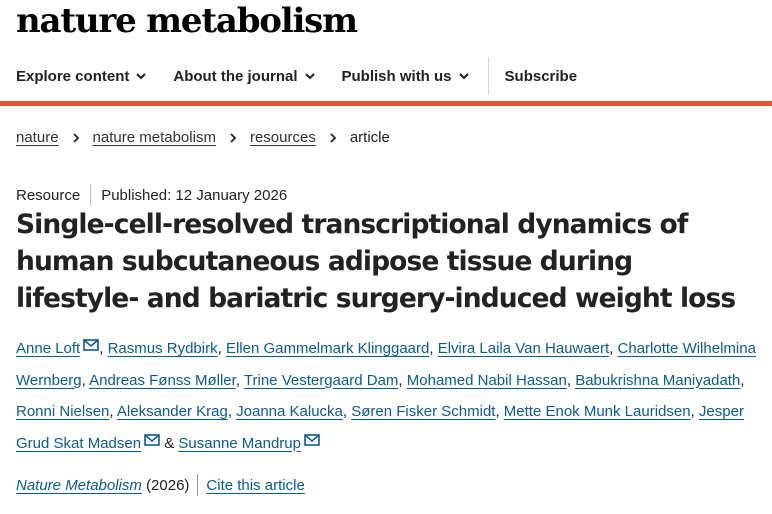 The image size is (772, 514). I want to click on meta-divider, so click(91, 195).